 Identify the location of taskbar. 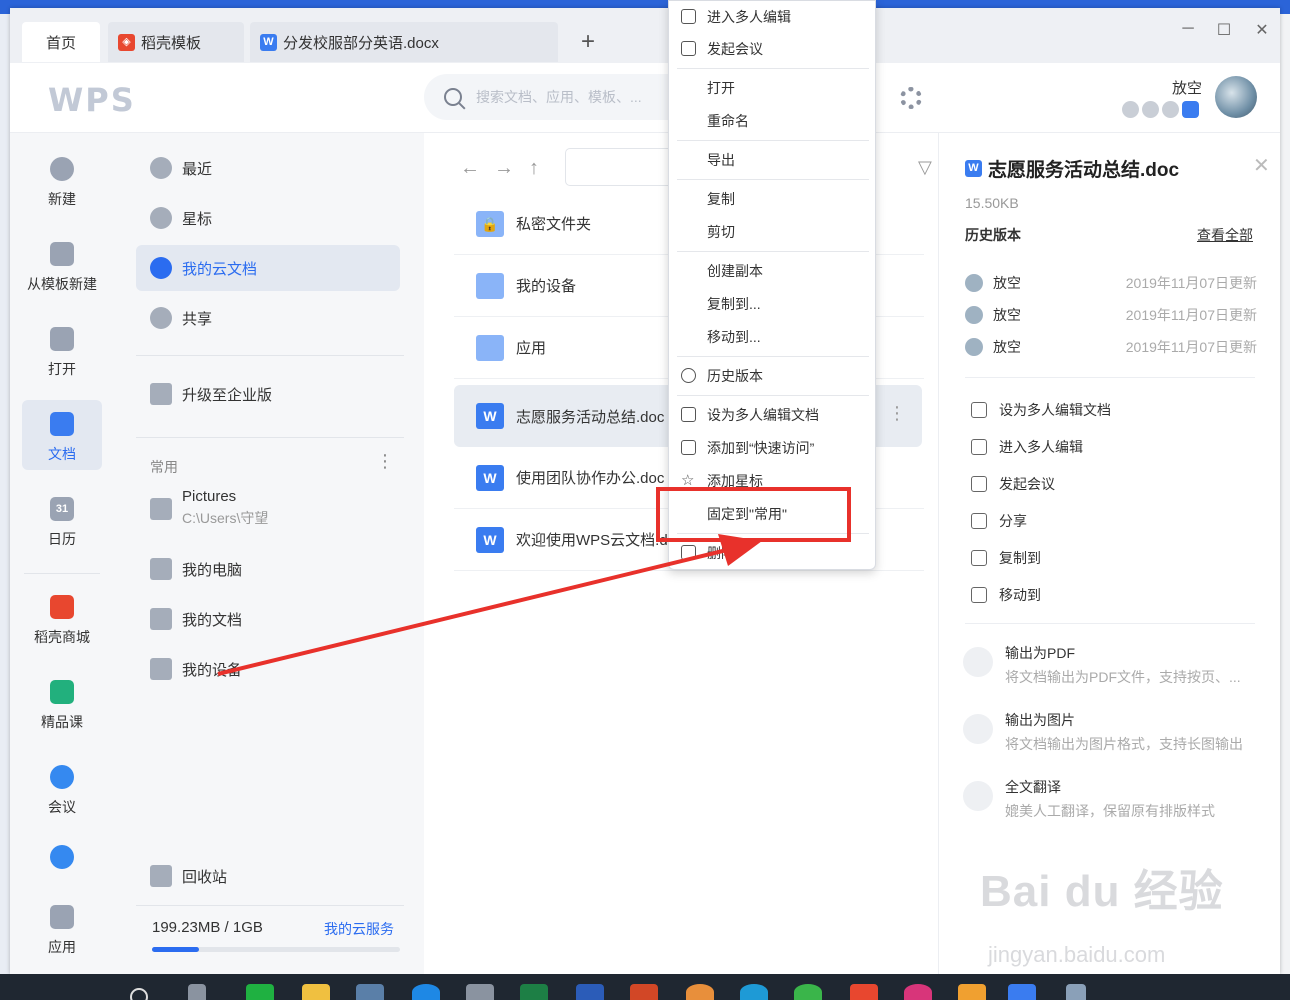
(645, 987).